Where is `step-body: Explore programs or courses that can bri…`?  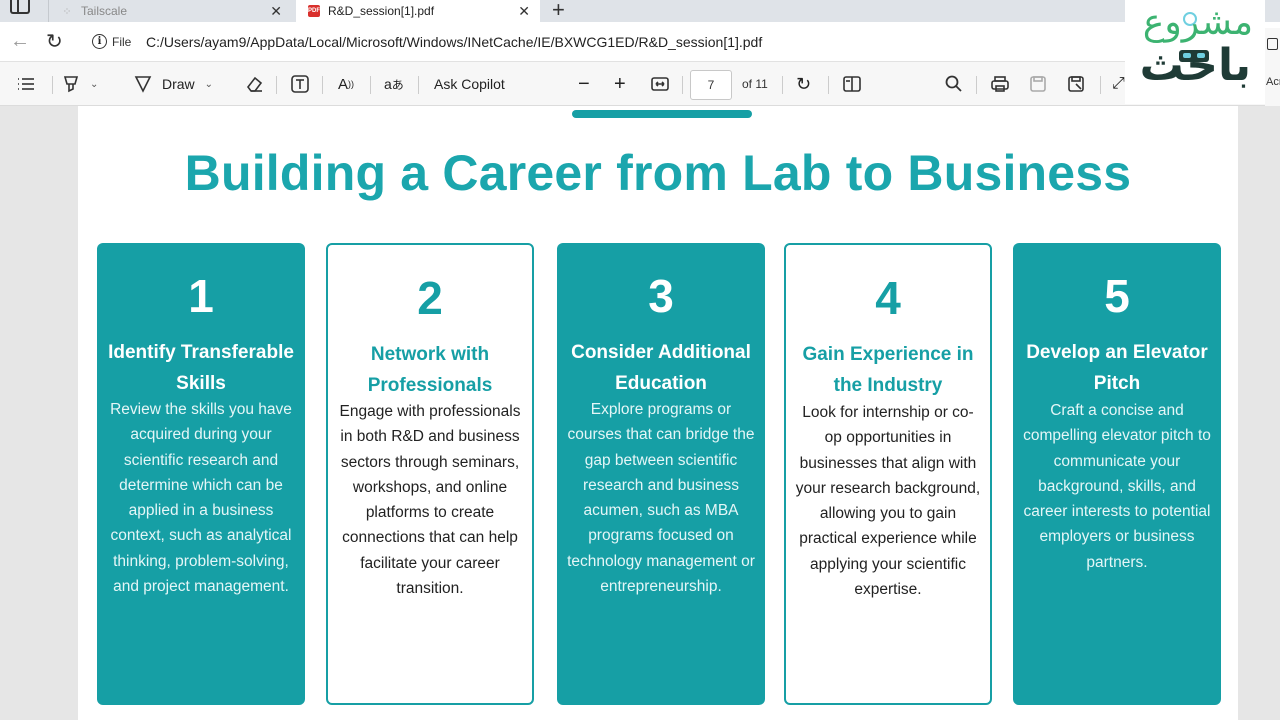 step-body: Explore programs or courses that can bri… is located at coordinates (661, 498).